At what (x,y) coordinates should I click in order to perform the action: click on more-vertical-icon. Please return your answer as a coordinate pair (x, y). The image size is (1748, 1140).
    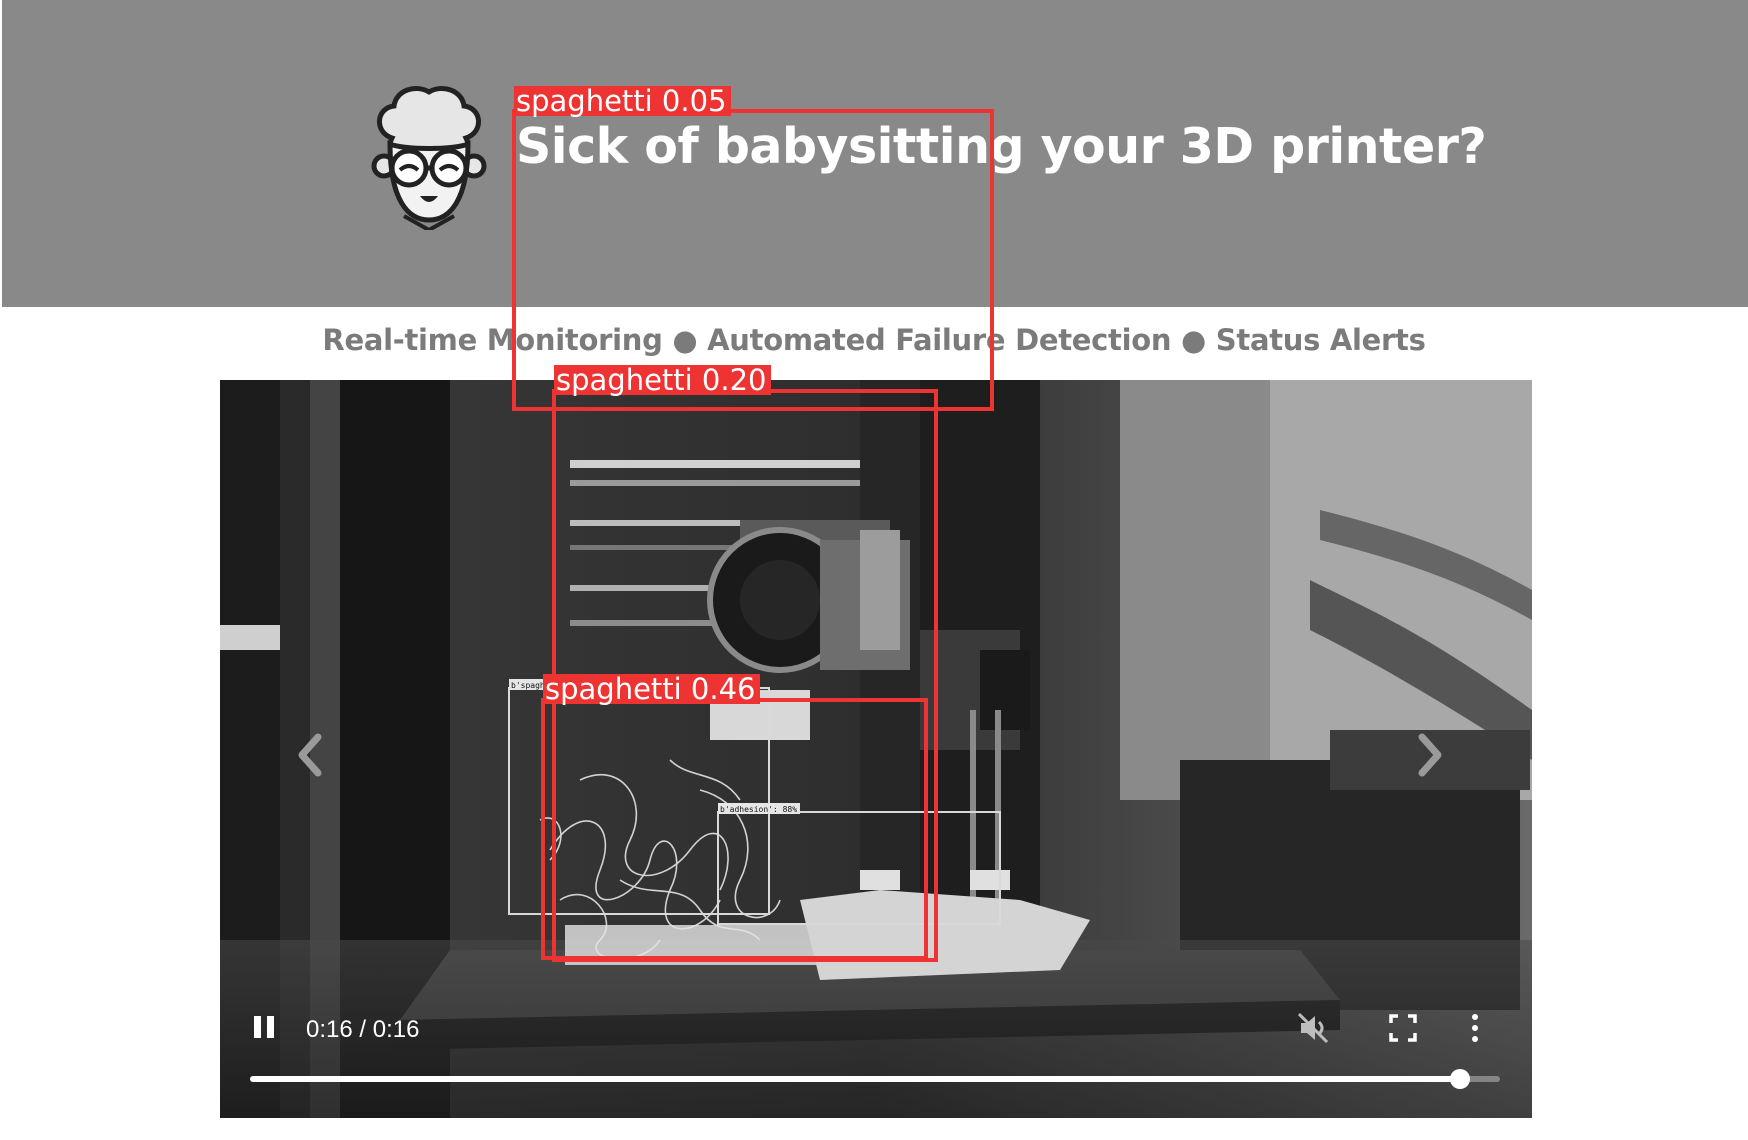
    Looking at the image, I should click on (1475, 1028).